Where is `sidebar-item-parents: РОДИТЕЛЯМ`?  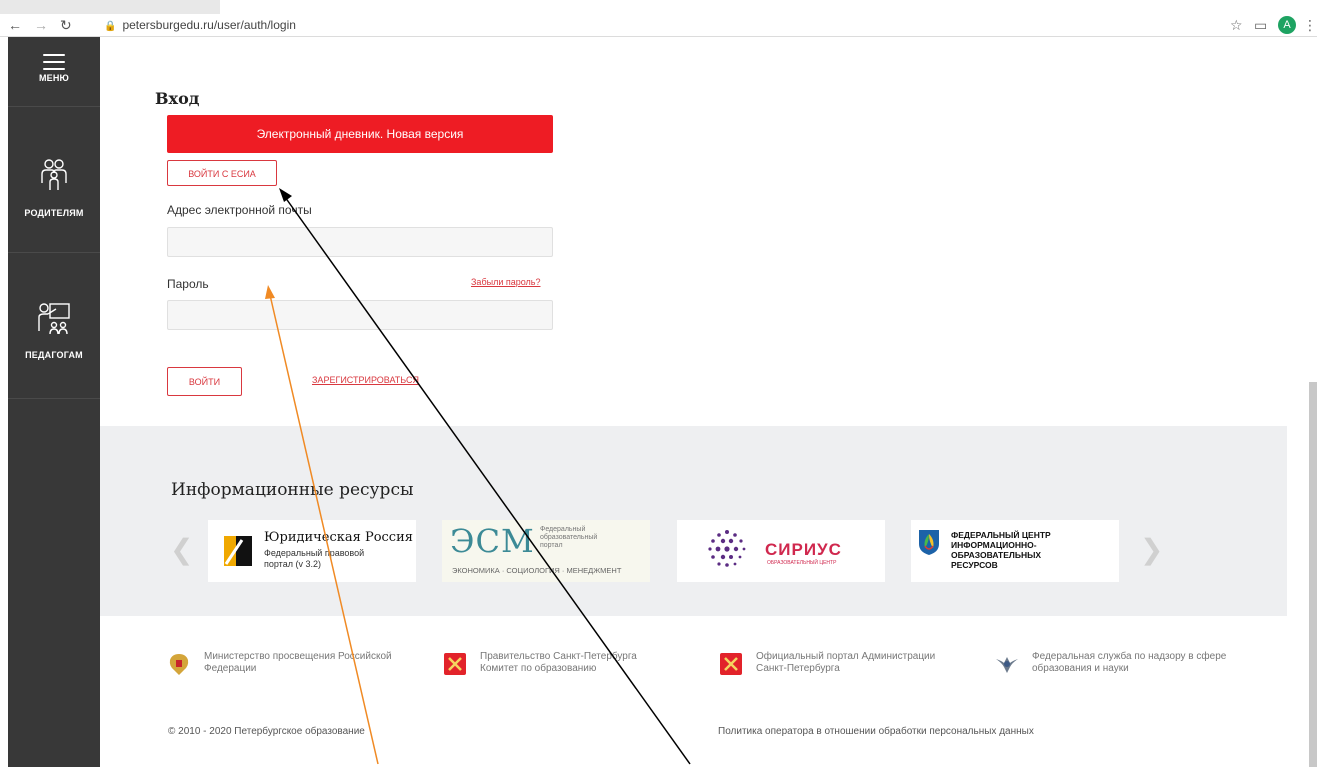
sidebar-item-parents: РОДИТЕЛЯМ is located at coordinates (54, 180).